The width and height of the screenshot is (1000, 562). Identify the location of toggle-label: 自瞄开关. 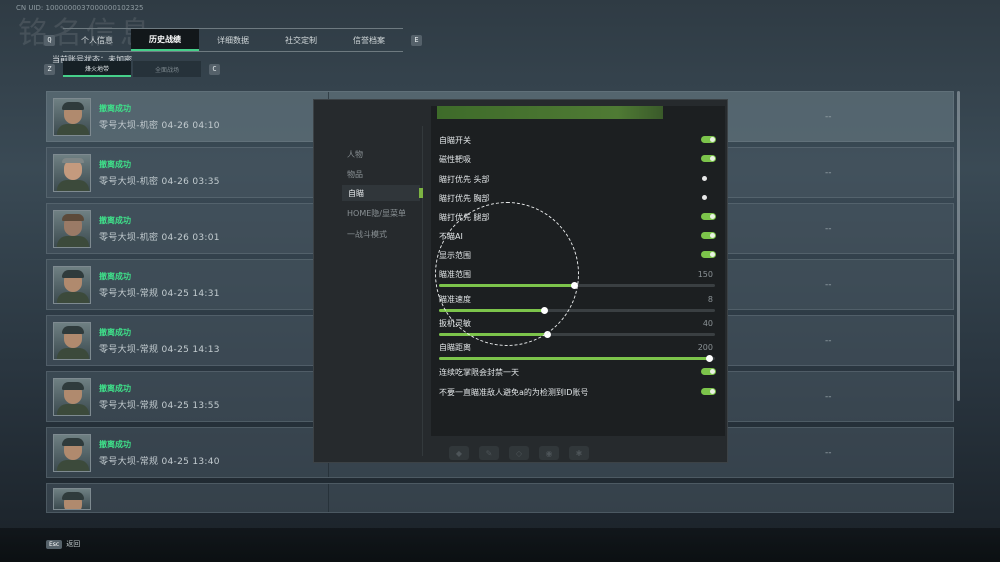
(455, 140).